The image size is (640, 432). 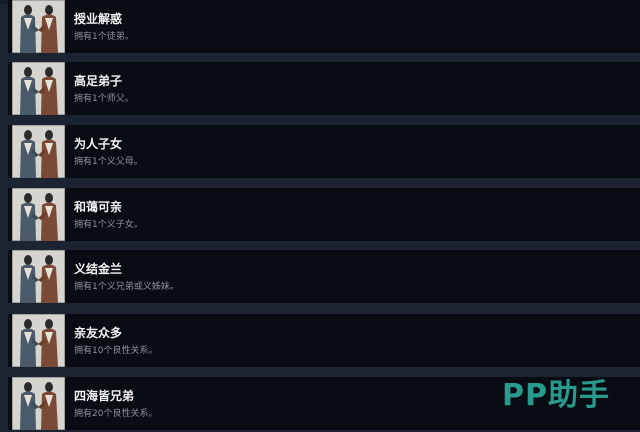 I want to click on achievement-title: 义结金兰, so click(x=98, y=269).